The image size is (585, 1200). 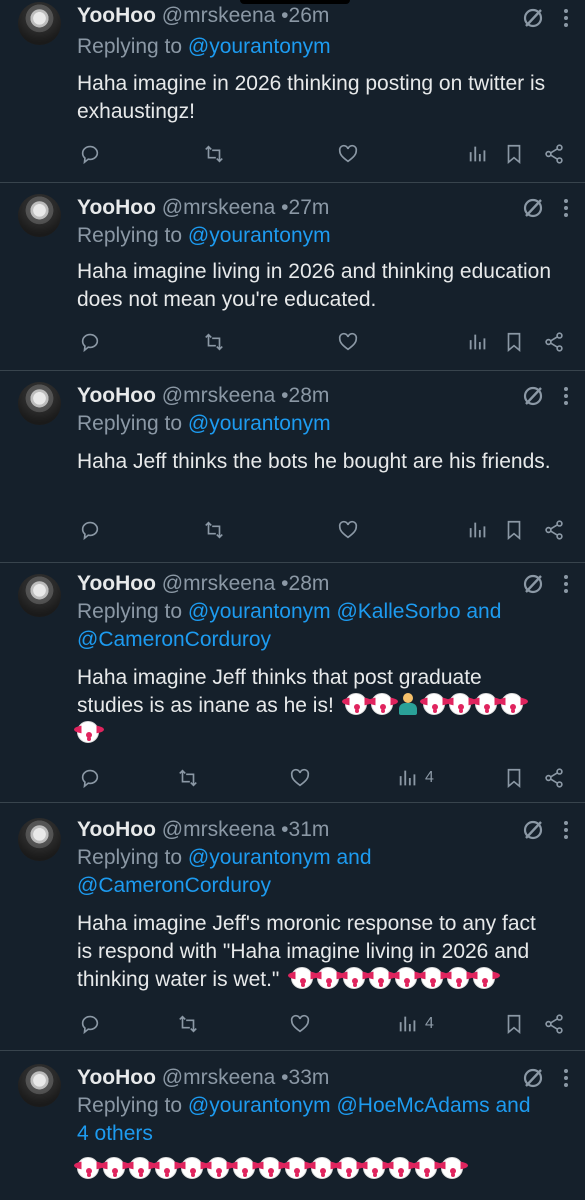 I want to click on replying-to: Replying to @yourantonym, so click(x=321, y=424).